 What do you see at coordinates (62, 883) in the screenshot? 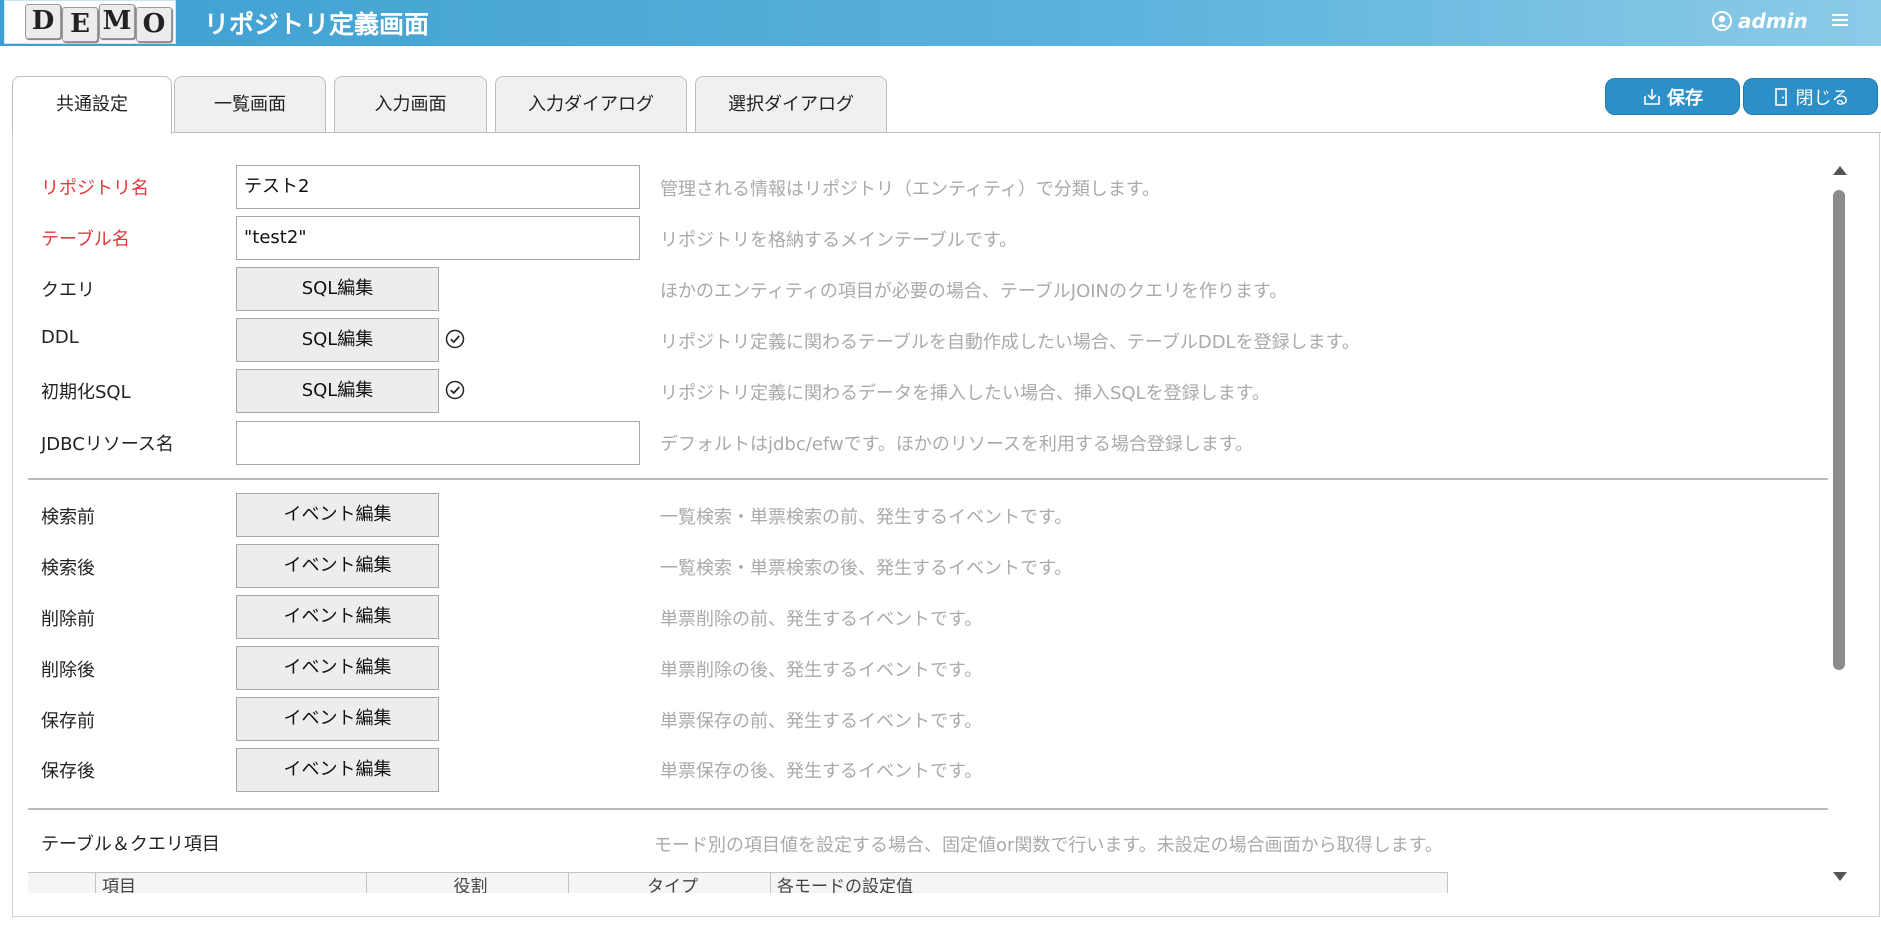
I see `column-header` at bounding box center [62, 883].